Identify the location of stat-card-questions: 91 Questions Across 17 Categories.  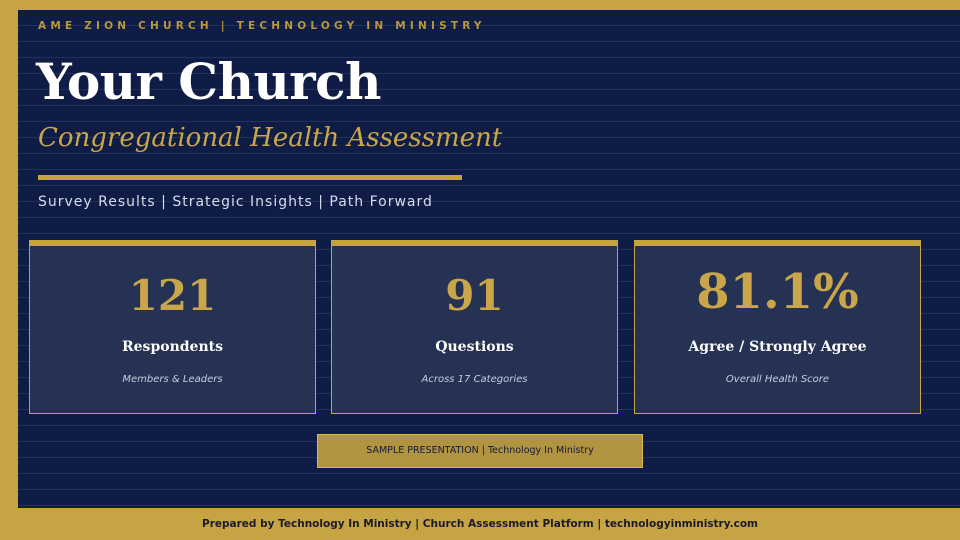
(474, 327).